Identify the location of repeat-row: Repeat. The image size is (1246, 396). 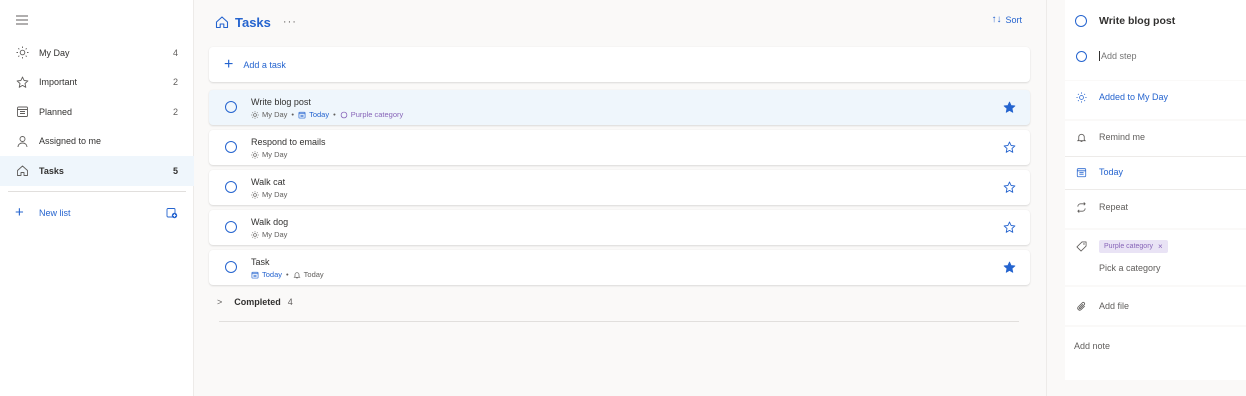
(1160, 207).